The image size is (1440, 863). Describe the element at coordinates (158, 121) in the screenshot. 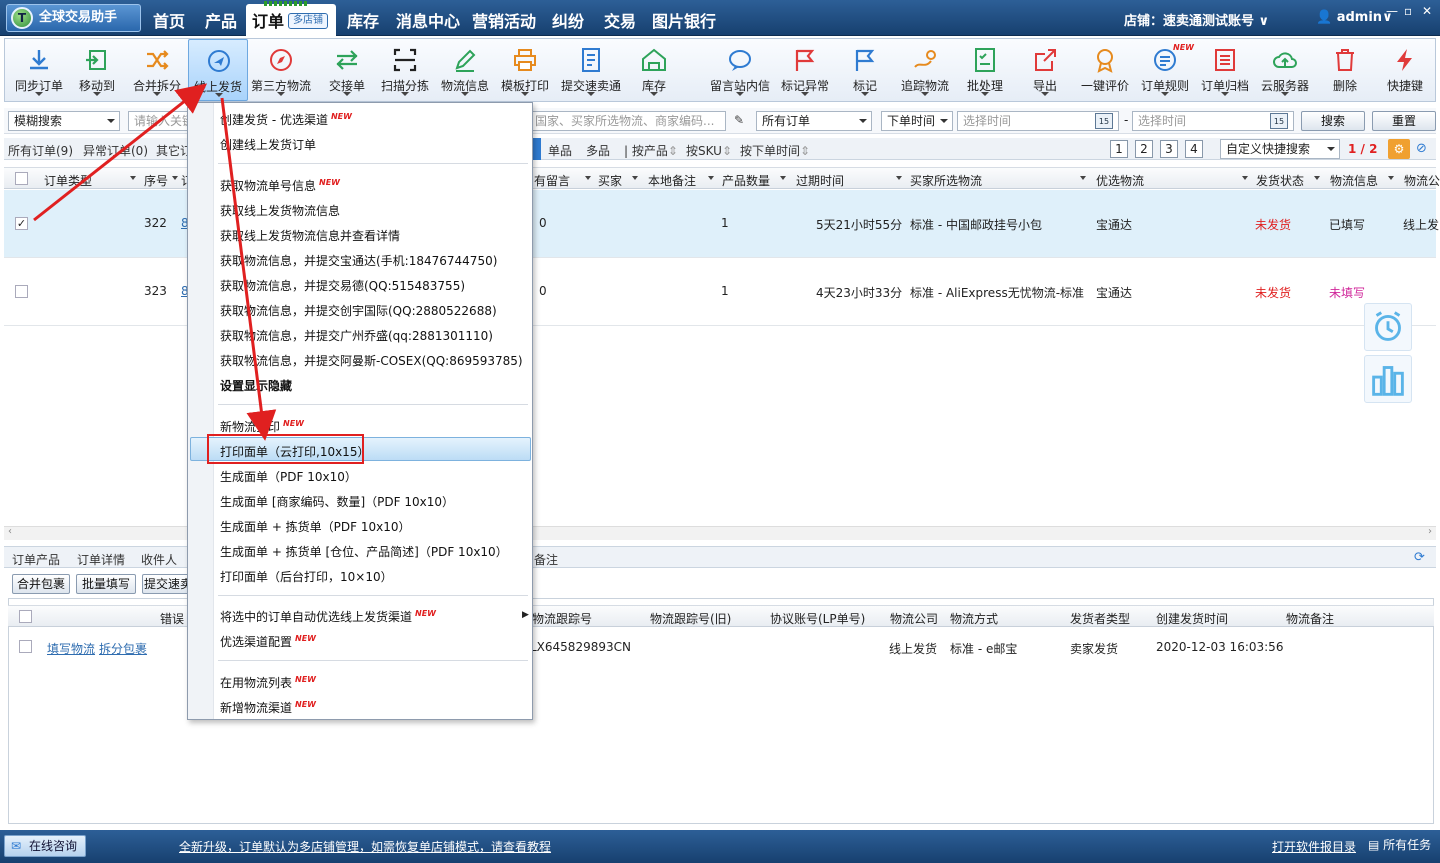

I see `keyword-input: 请输入关键` at that location.